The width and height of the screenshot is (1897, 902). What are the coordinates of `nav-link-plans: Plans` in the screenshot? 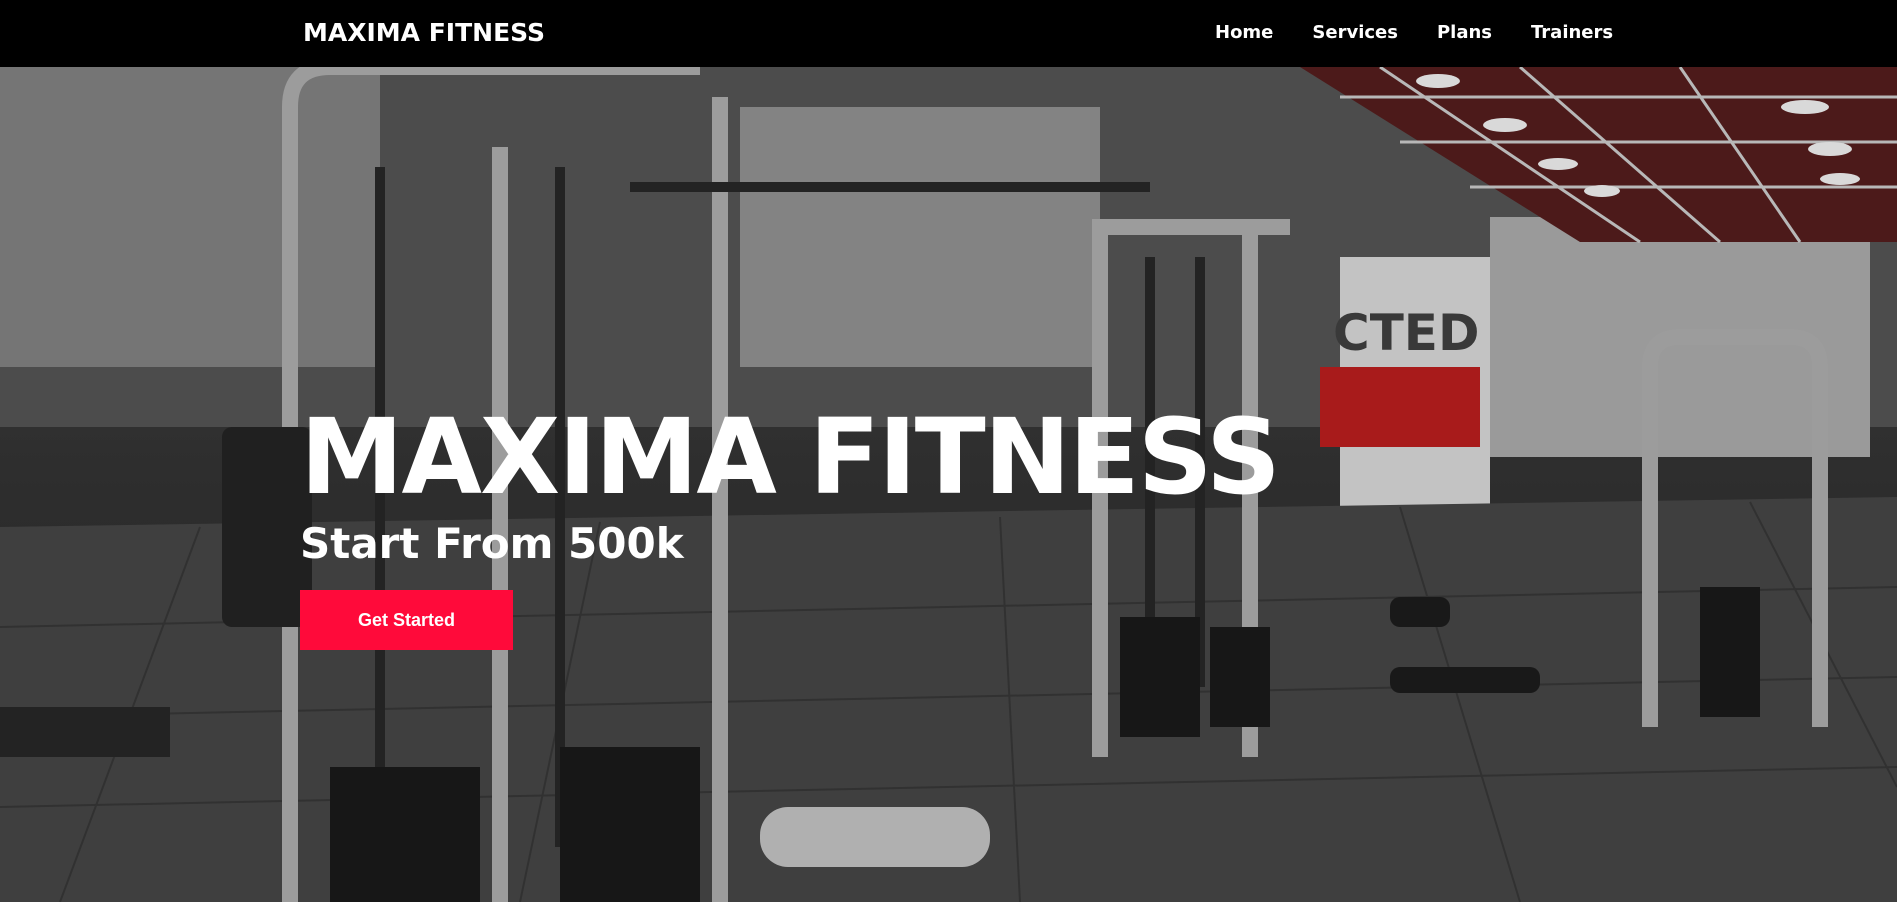 It's located at (1464, 32).